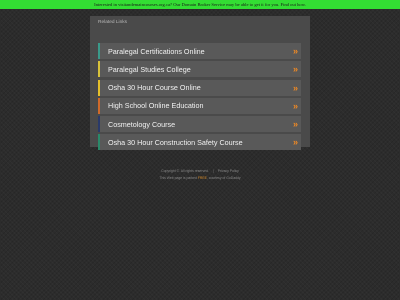 Image resolution: width=400 pixels, height=300 pixels. Describe the element at coordinates (149, 69) in the screenshot. I see `link-label: Paralegal Studies College` at that location.